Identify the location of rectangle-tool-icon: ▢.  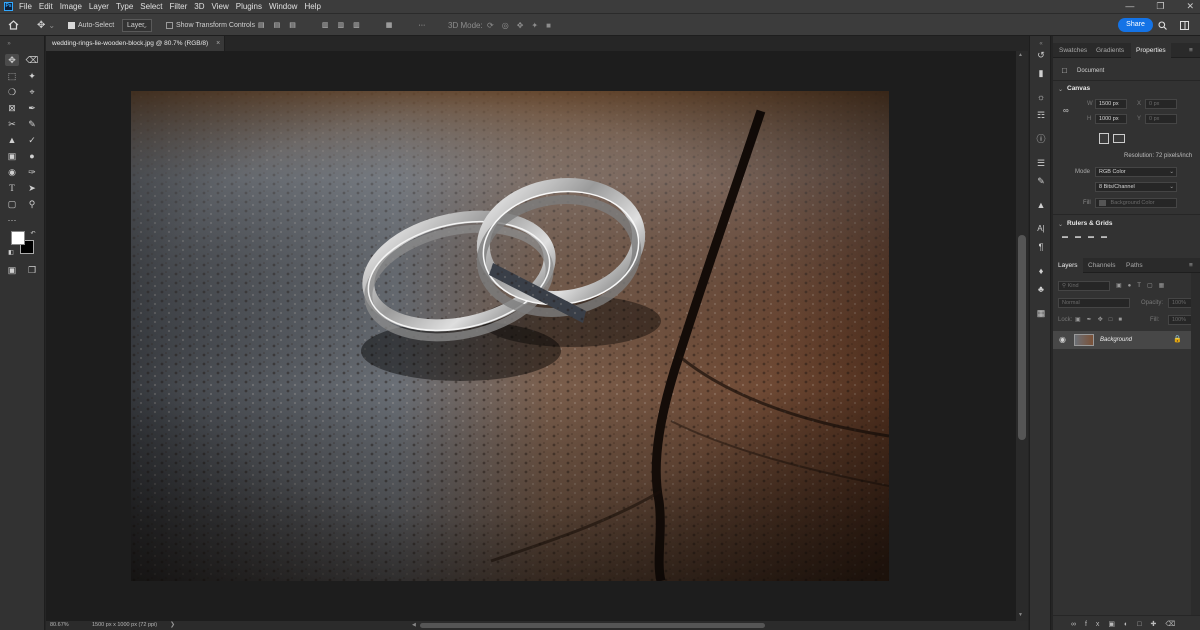
(12, 204).